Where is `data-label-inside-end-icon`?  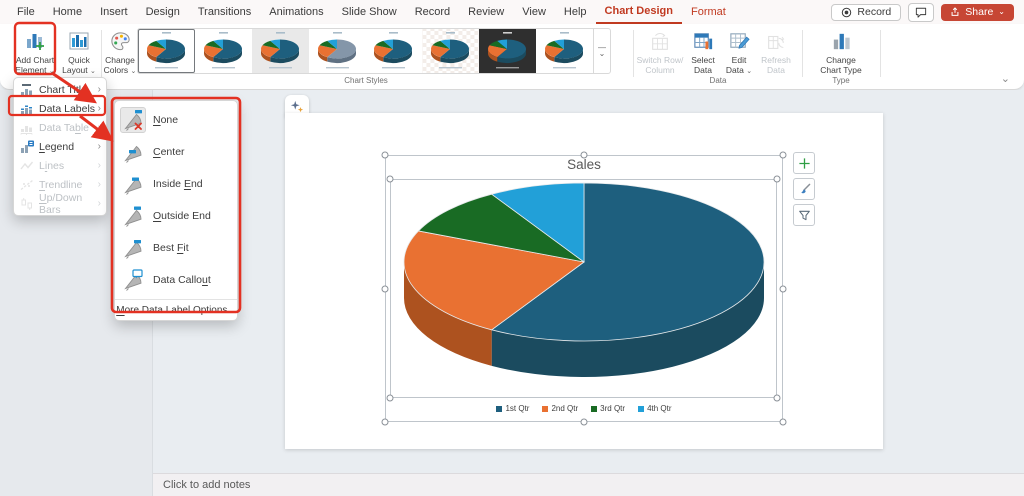
data-label-inside-end-icon is located at coordinates (133, 184).